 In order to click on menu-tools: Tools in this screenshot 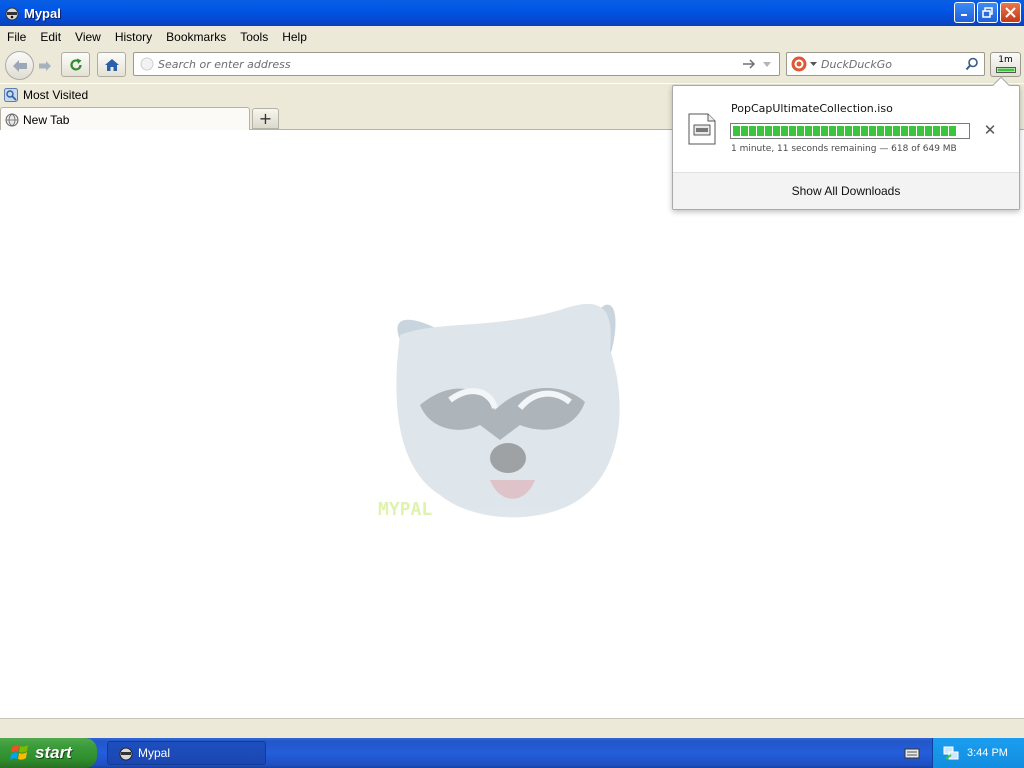, I will do `click(254, 37)`.